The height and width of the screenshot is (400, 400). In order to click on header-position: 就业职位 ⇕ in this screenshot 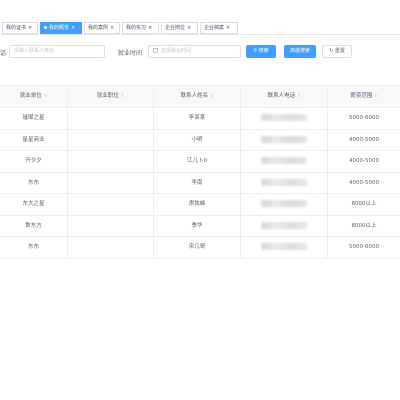, I will do `click(111, 96)`.